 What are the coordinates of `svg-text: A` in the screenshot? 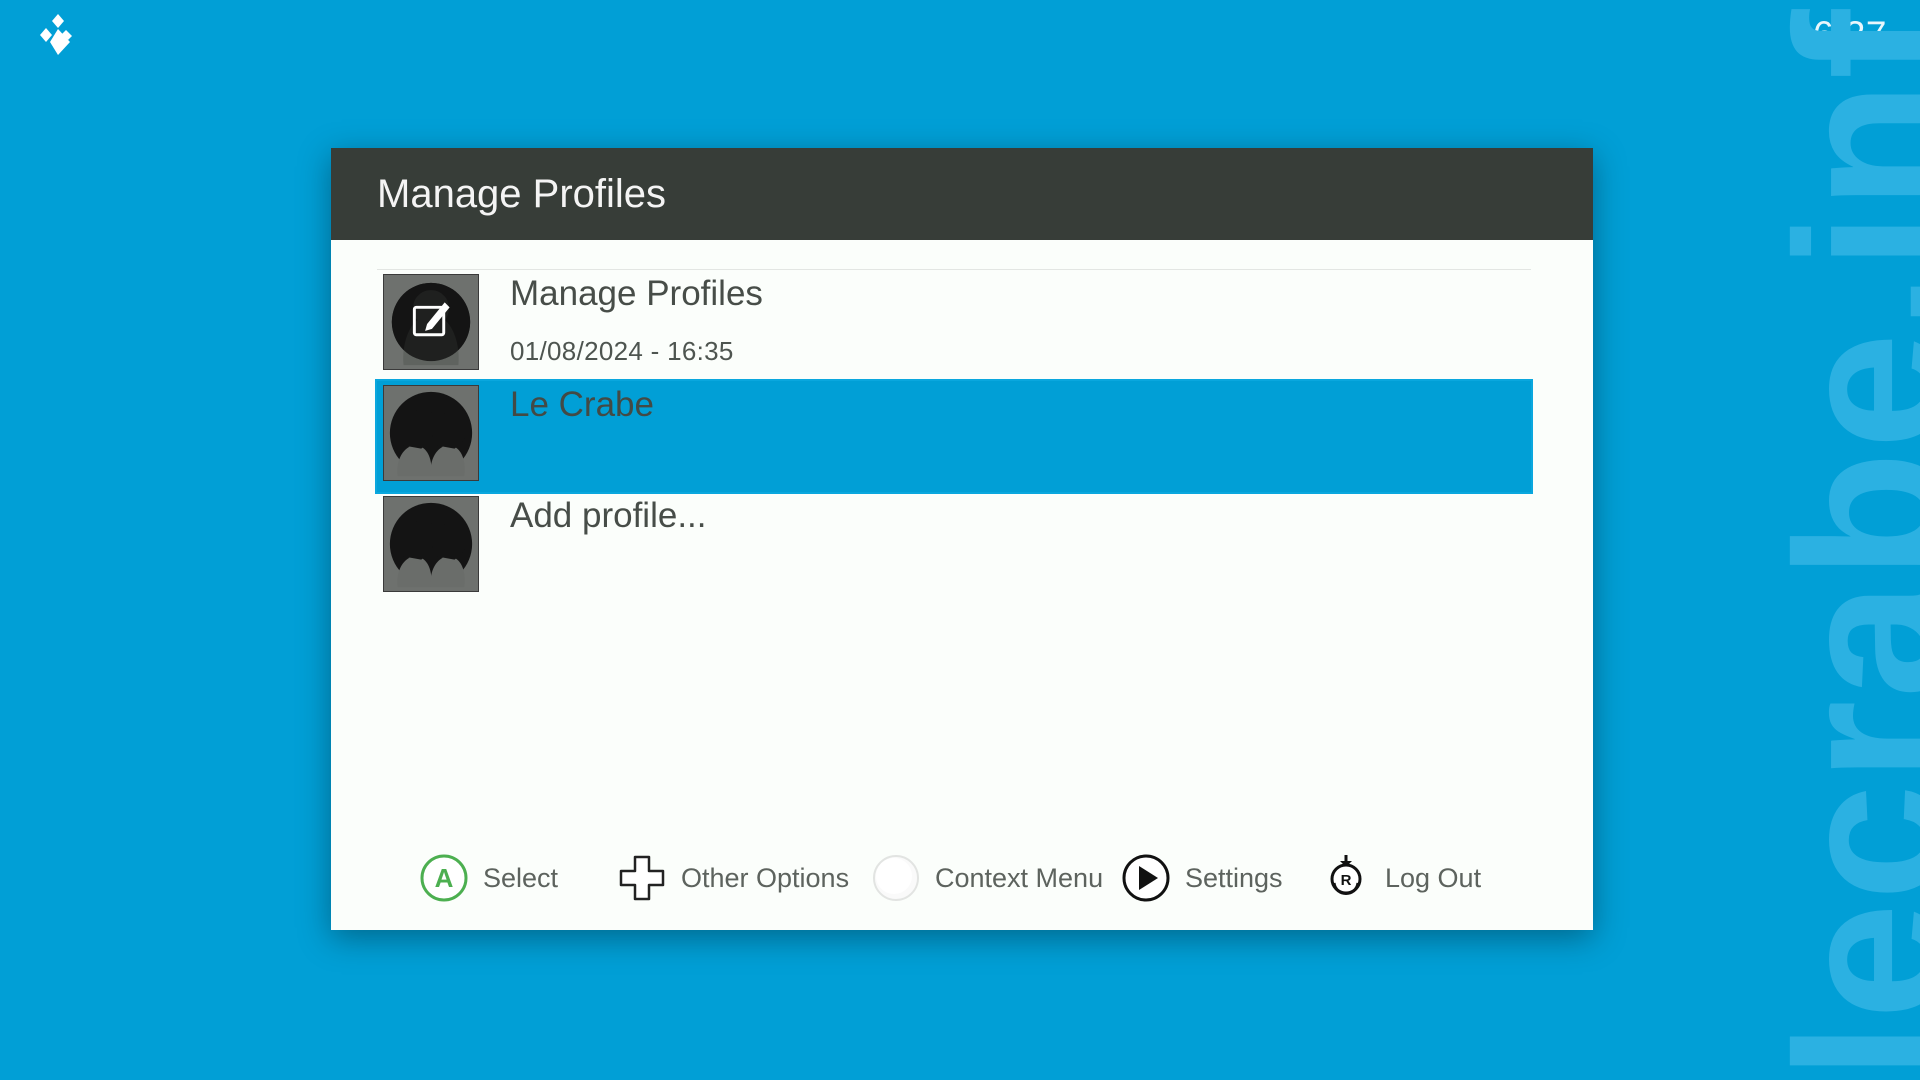 It's located at (444, 878).